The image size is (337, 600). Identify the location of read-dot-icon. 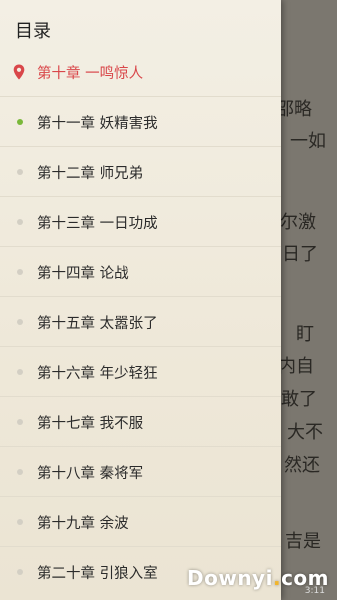
(20, 122).